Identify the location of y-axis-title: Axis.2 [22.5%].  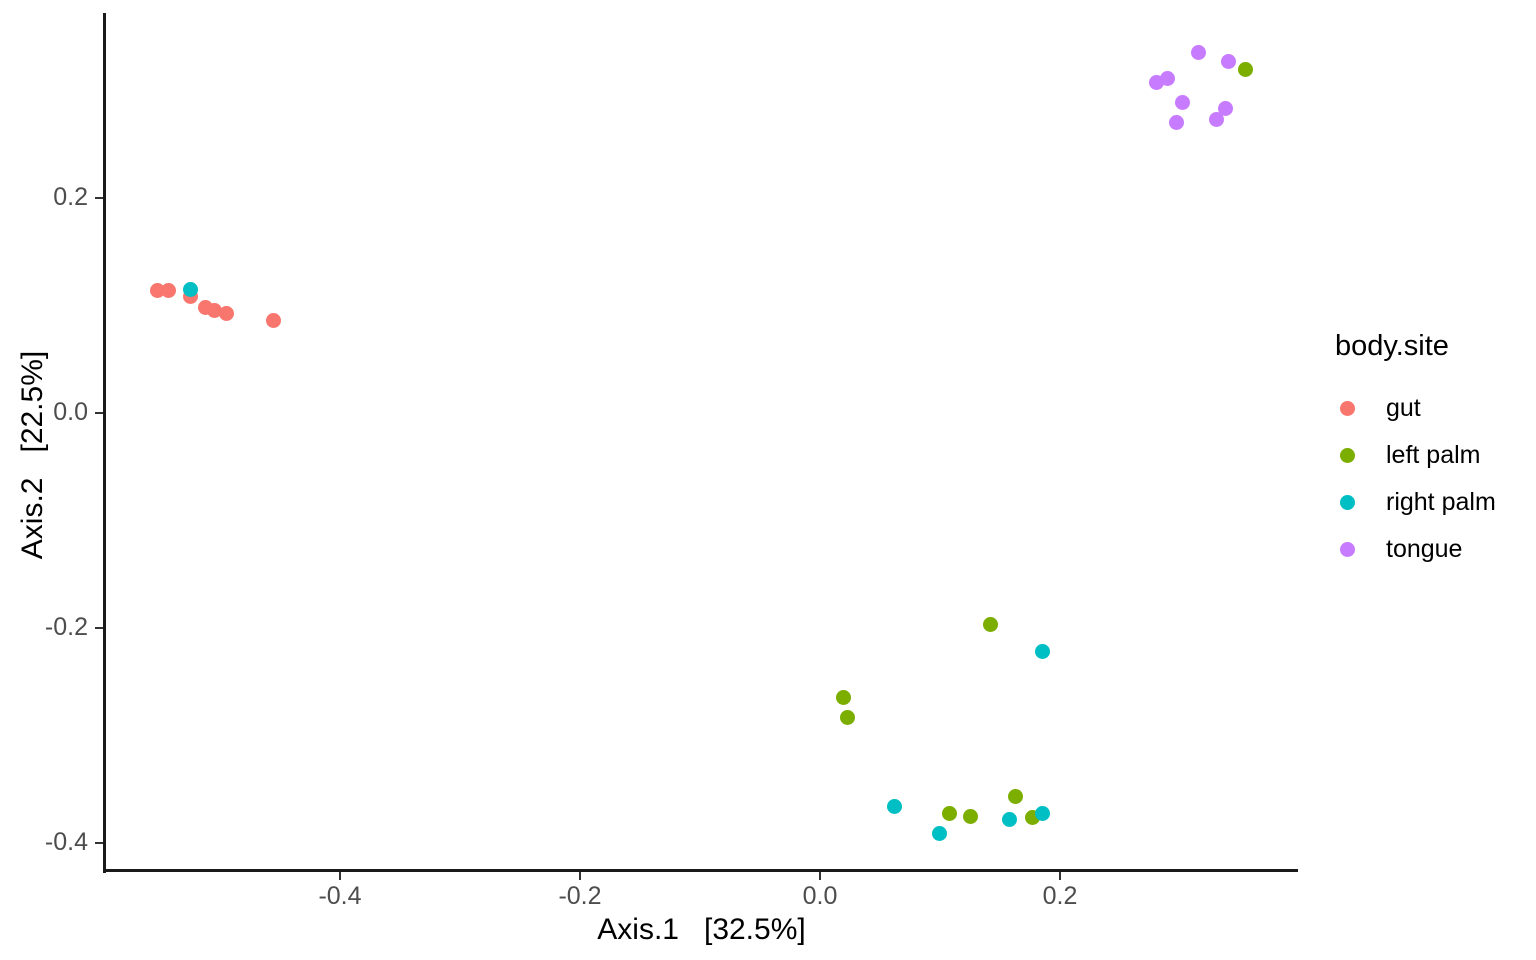
(32, 455).